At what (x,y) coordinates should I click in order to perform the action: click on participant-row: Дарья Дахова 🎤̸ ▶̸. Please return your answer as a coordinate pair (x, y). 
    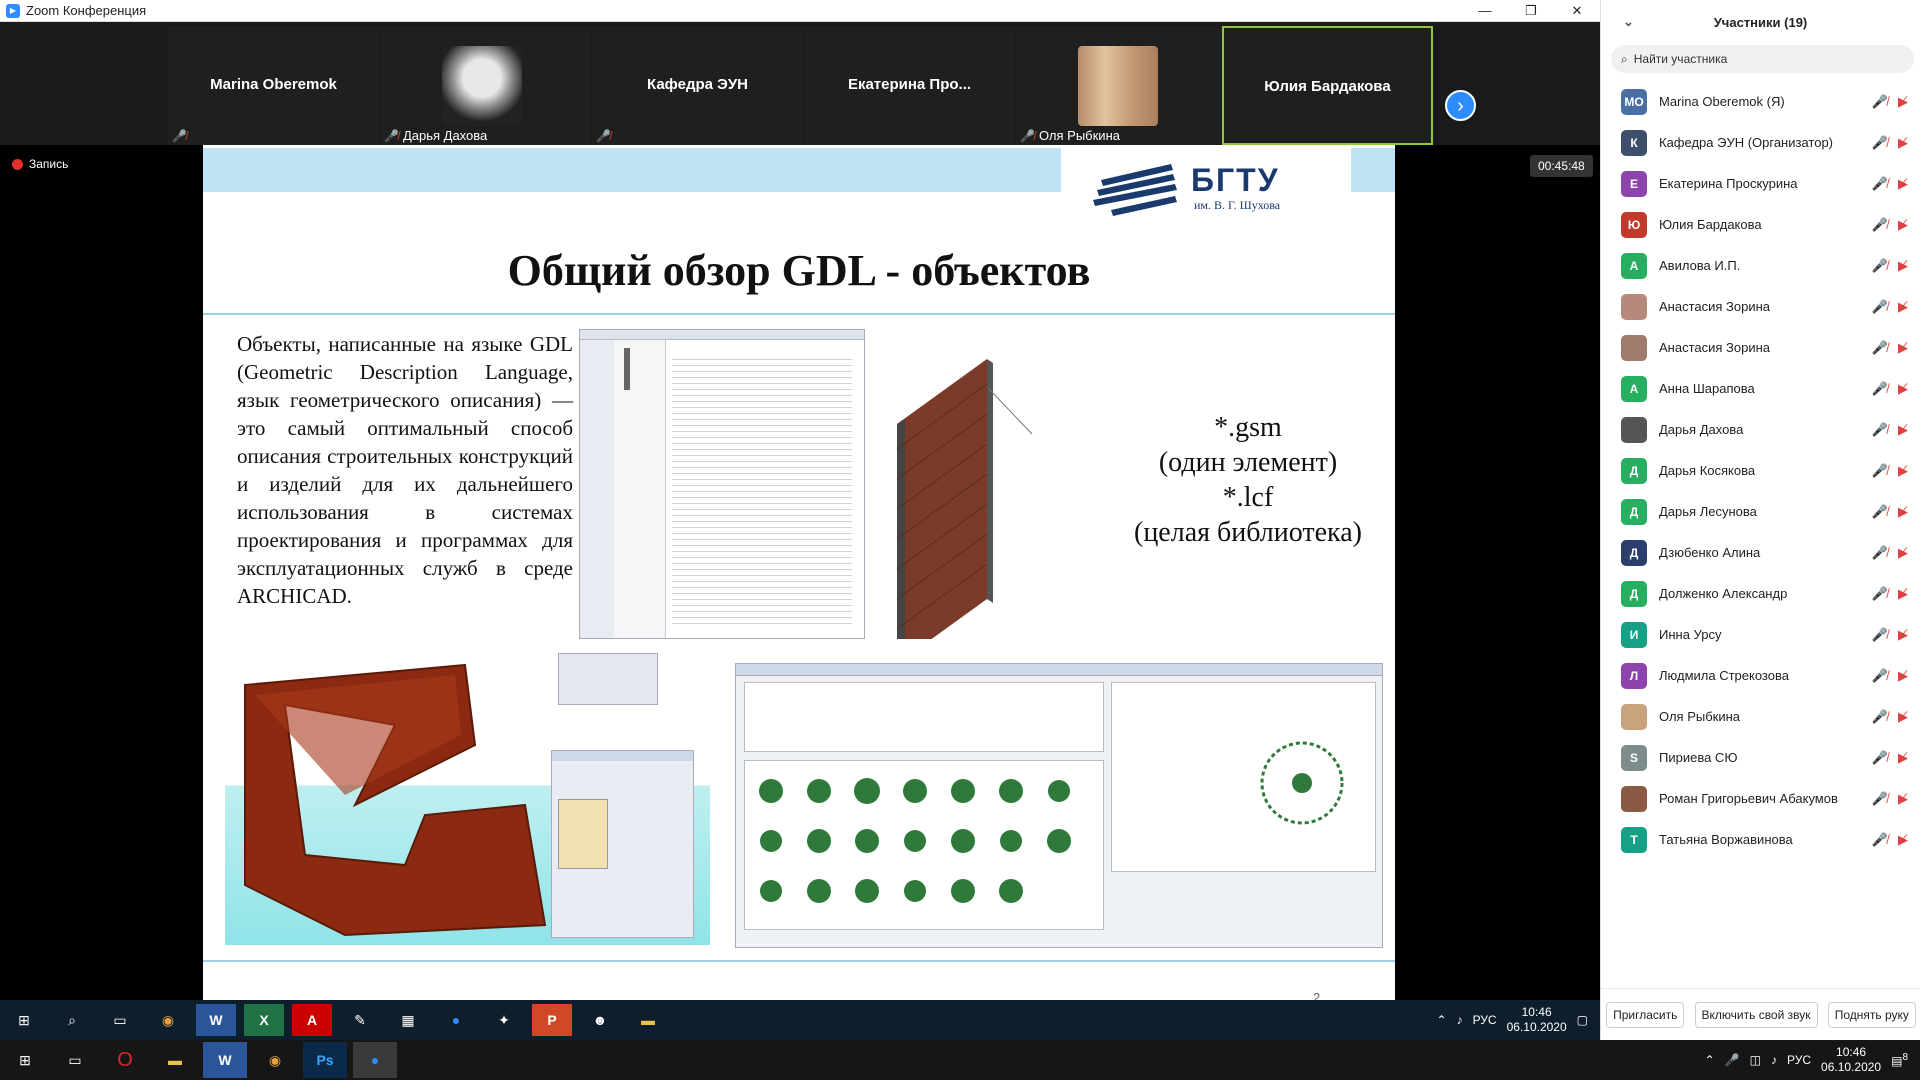
    Looking at the image, I should click on (1760, 429).